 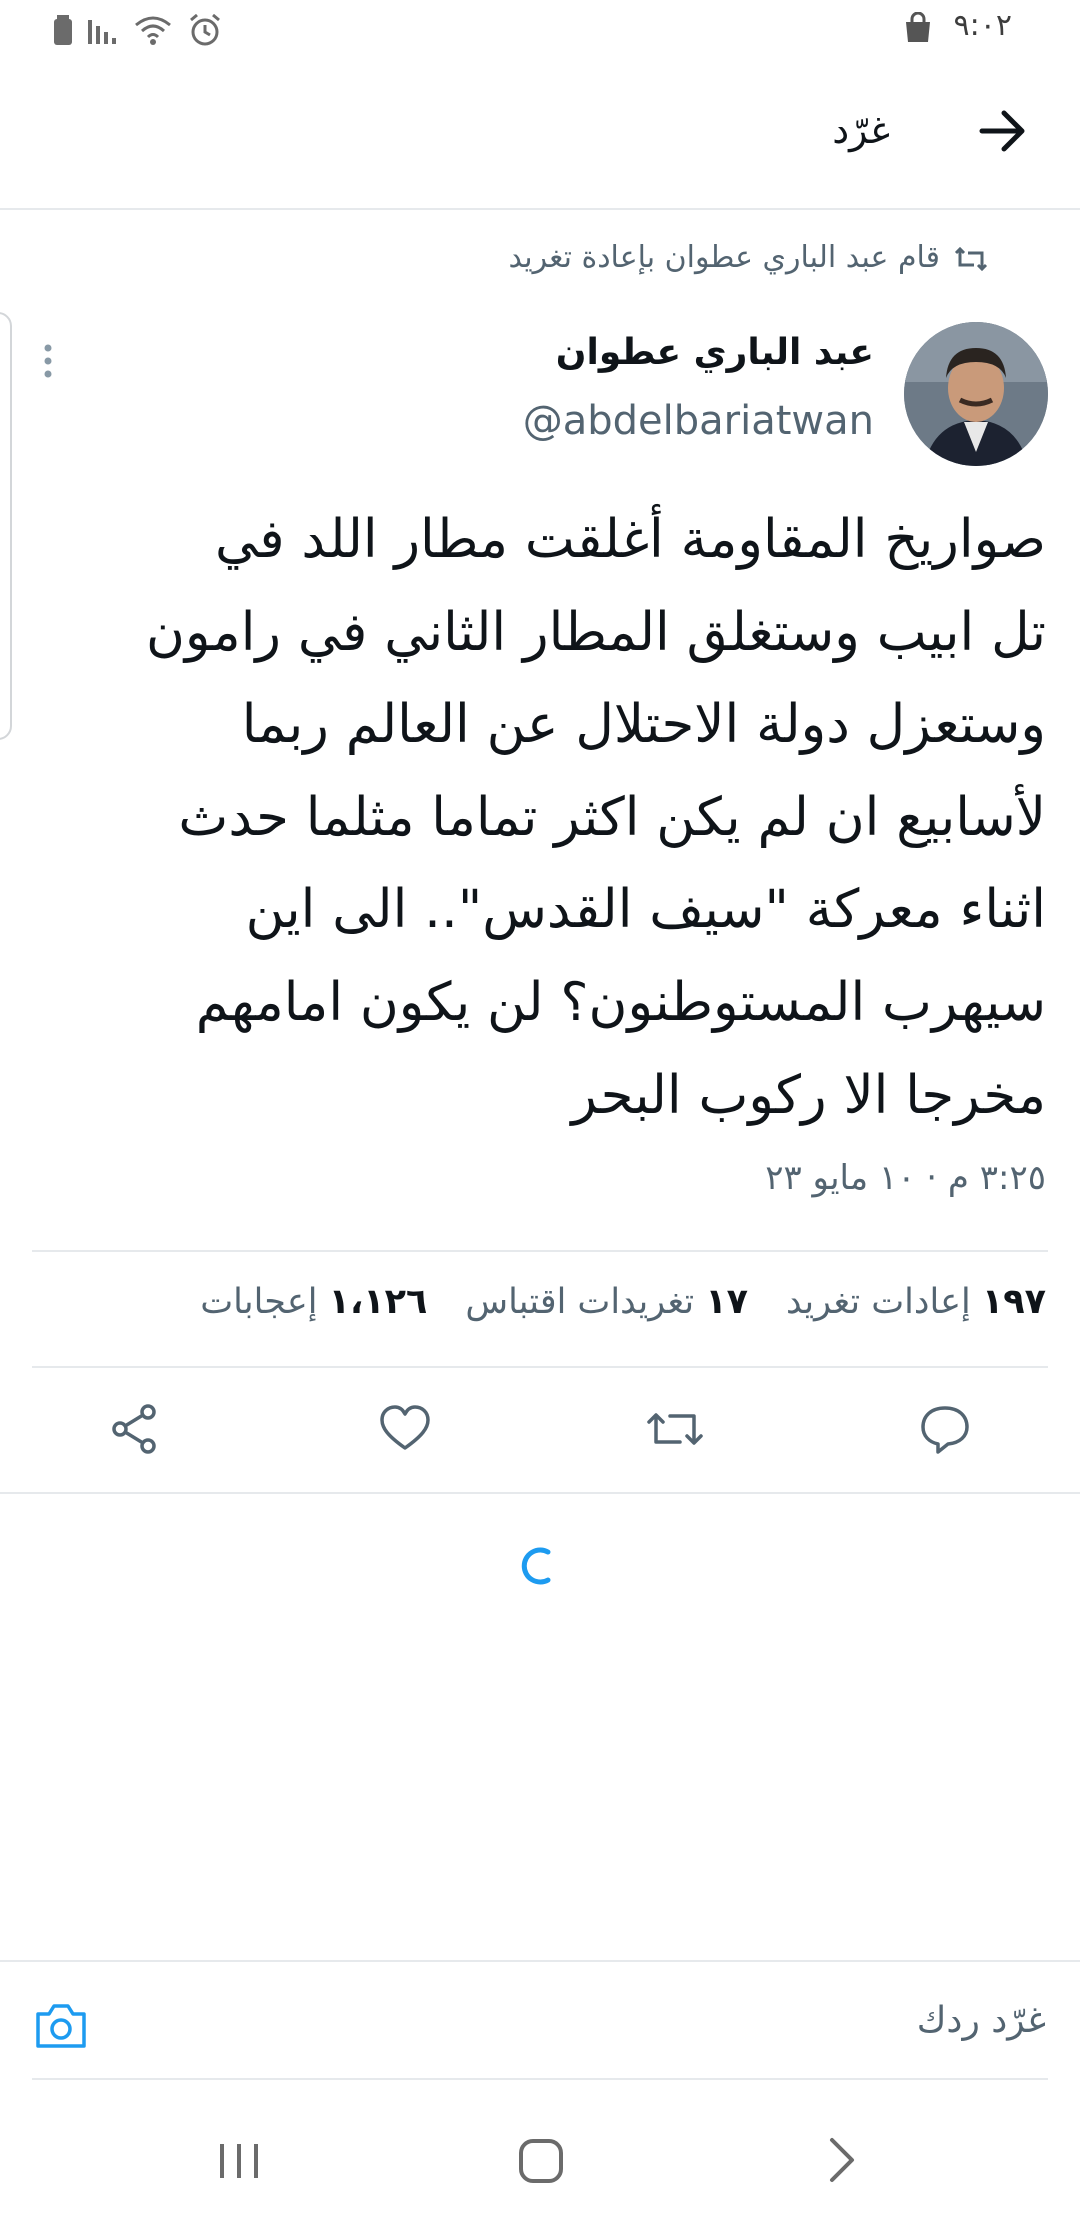 I want to click on retweets-stat: ١٩٧ إعادات تغريد, so click(x=916, y=1302).